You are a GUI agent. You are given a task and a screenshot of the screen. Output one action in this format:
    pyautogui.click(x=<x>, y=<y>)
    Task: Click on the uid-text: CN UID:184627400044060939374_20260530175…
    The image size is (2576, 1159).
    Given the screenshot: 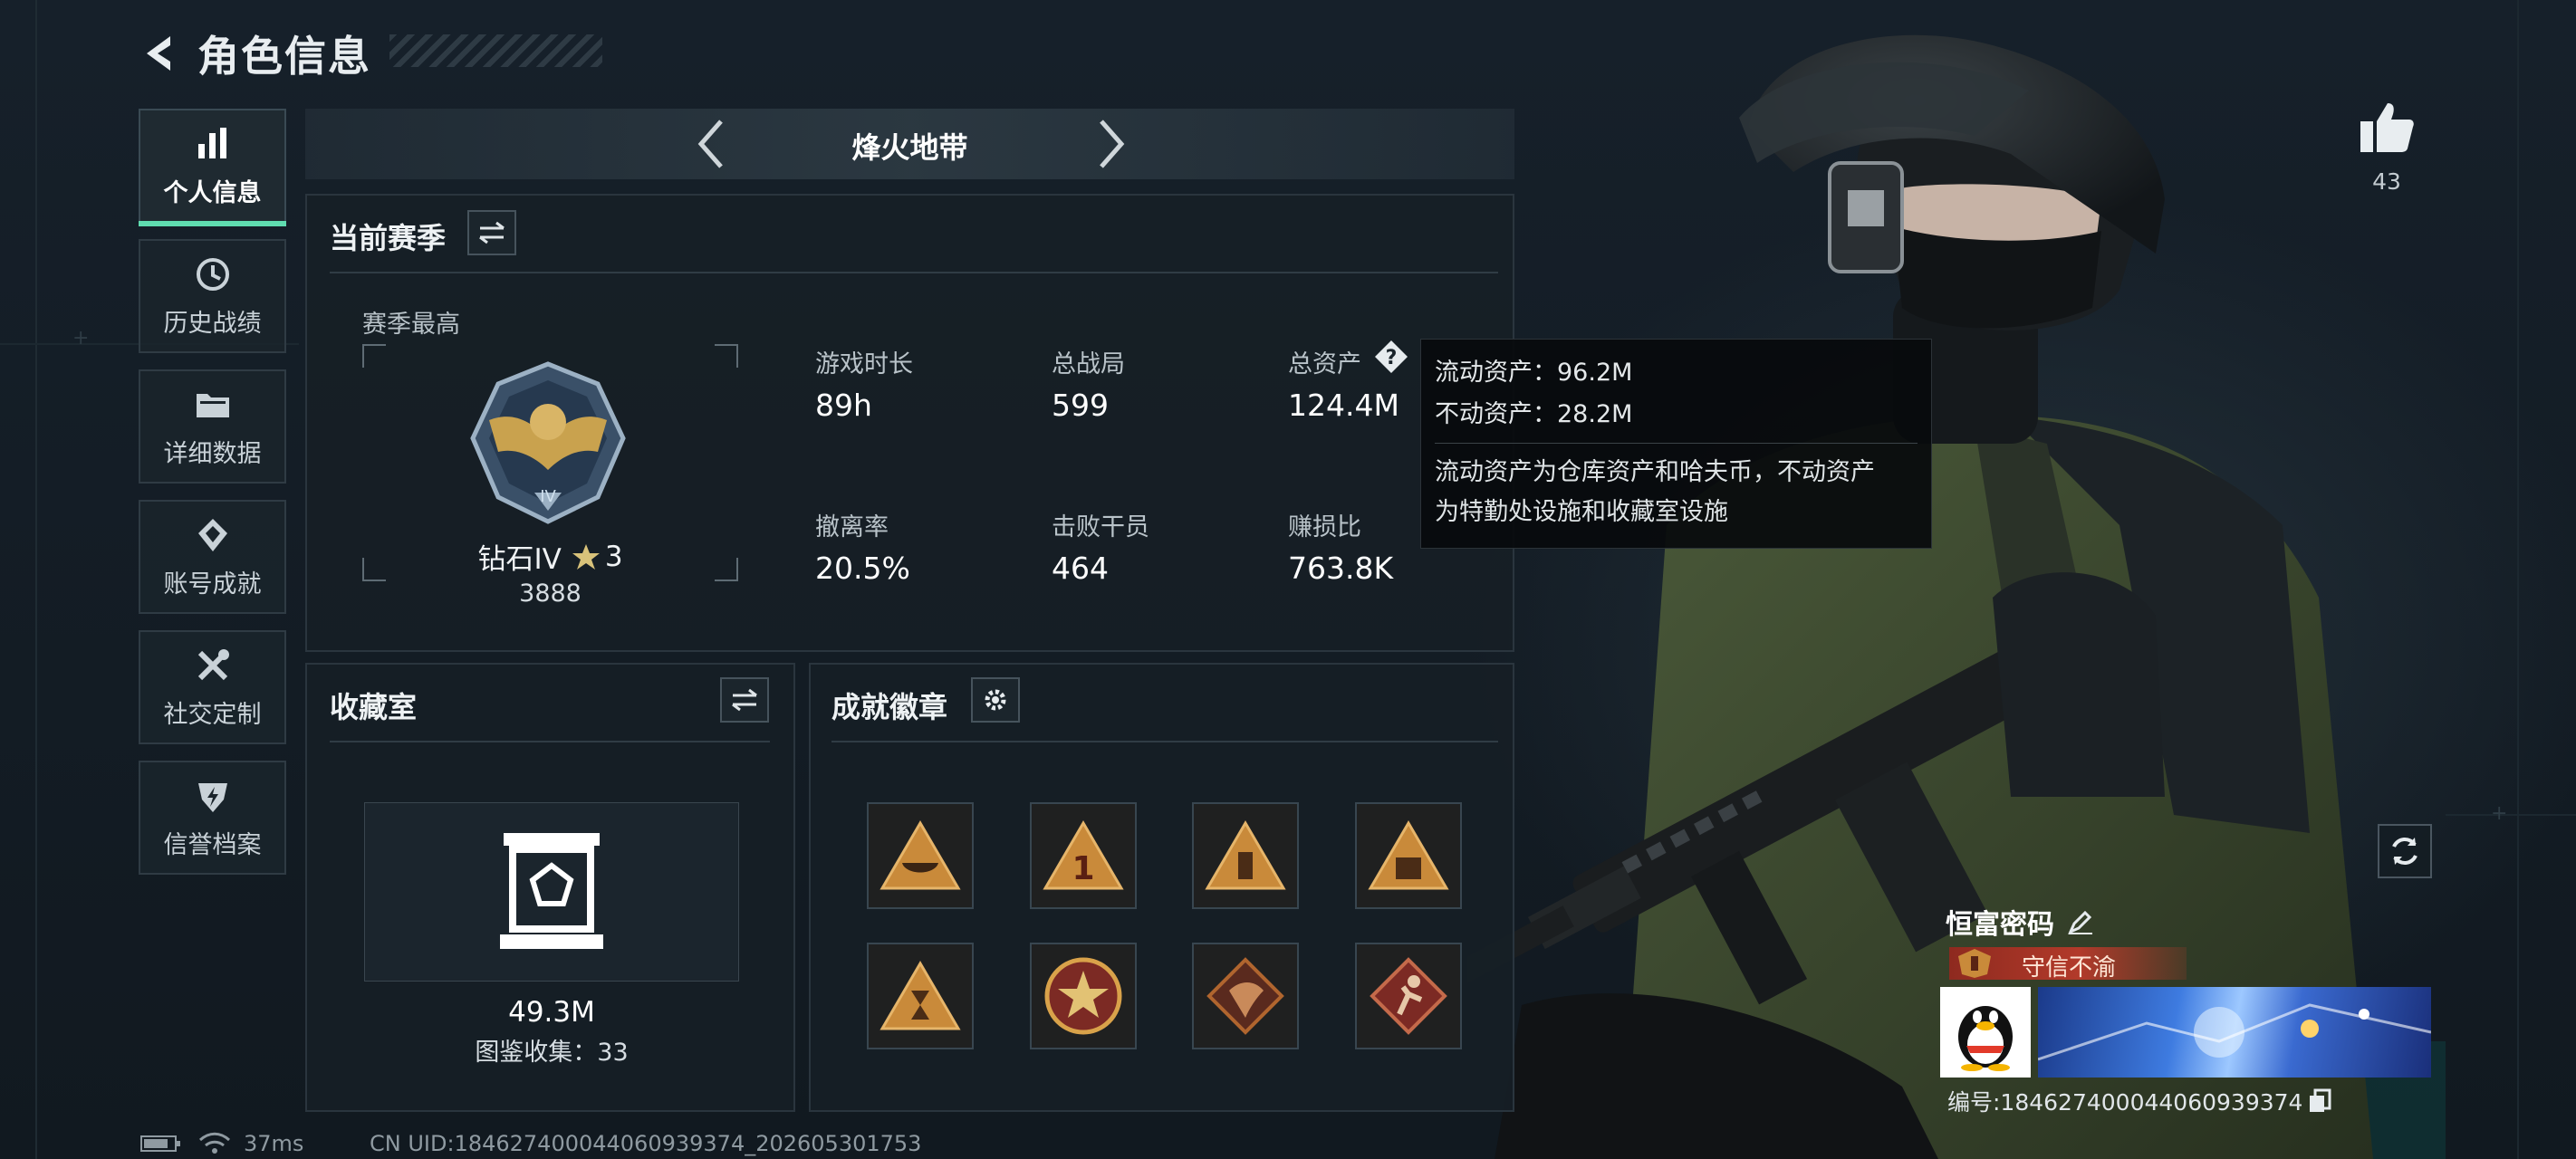 What is the action you would take?
    pyautogui.click(x=646, y=1143)
    